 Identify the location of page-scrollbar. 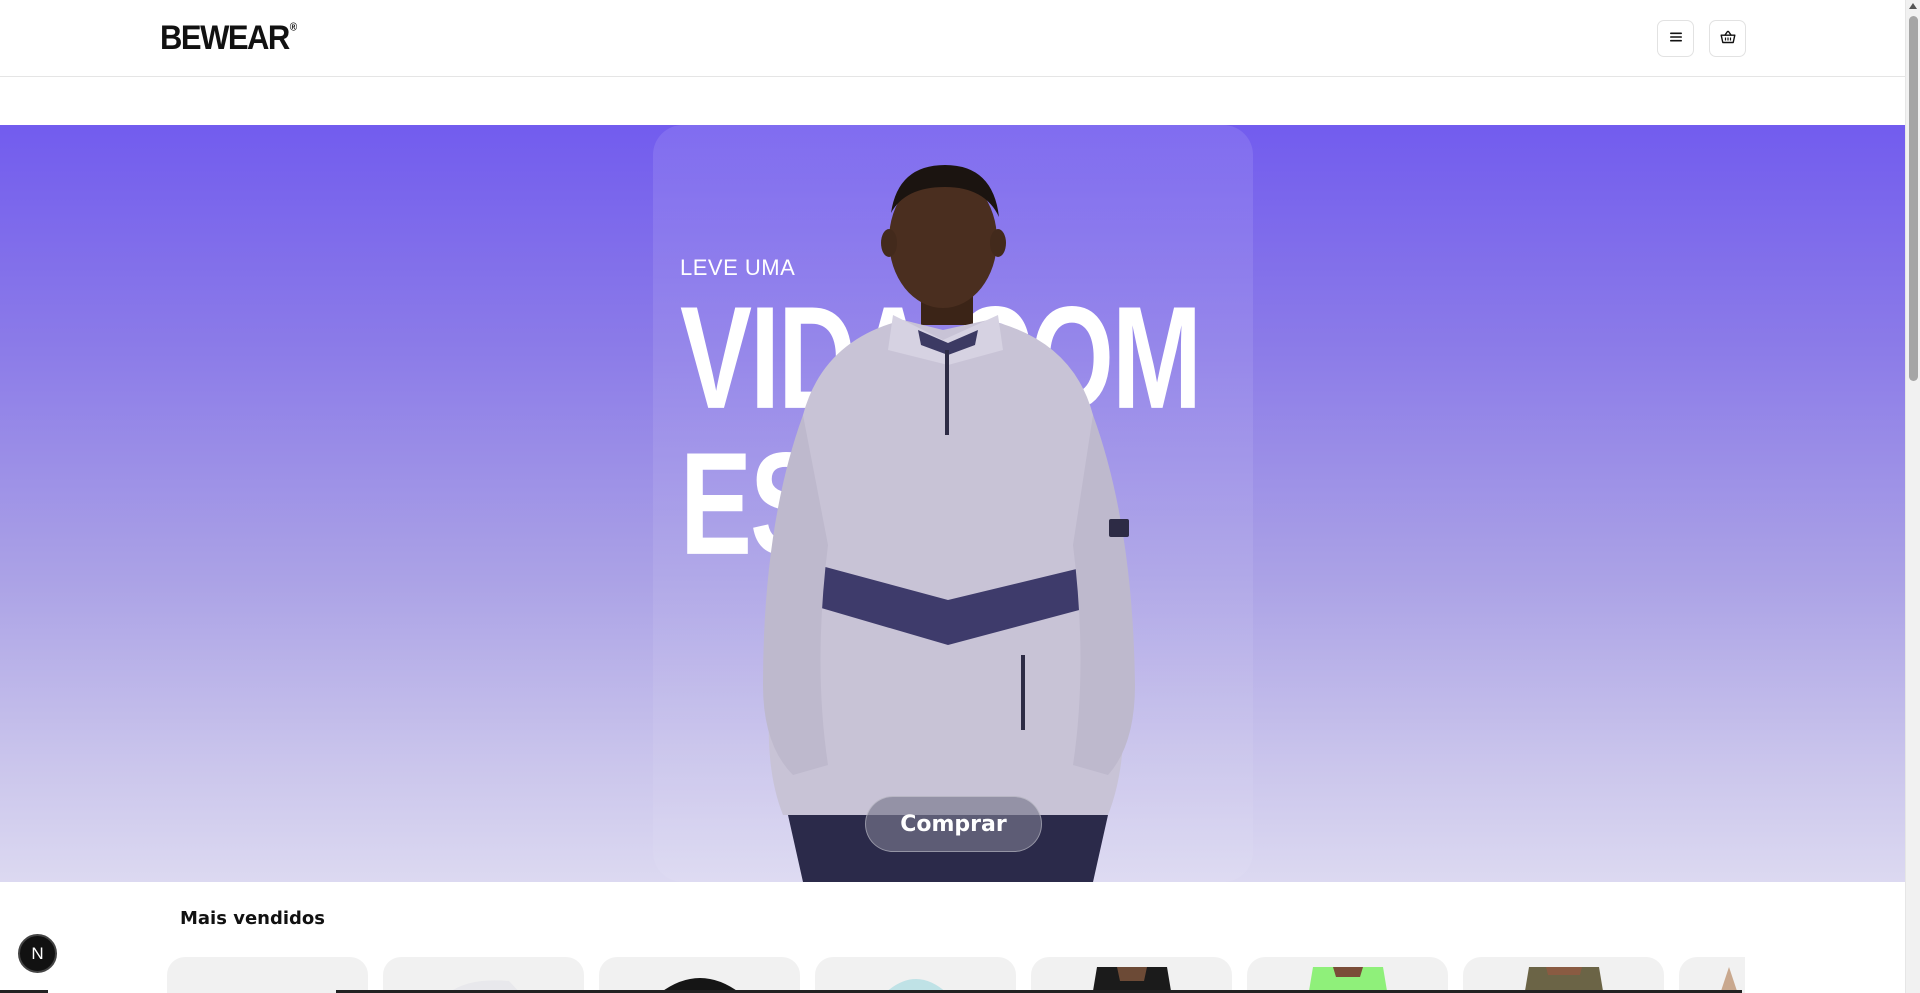
(1912, 496).